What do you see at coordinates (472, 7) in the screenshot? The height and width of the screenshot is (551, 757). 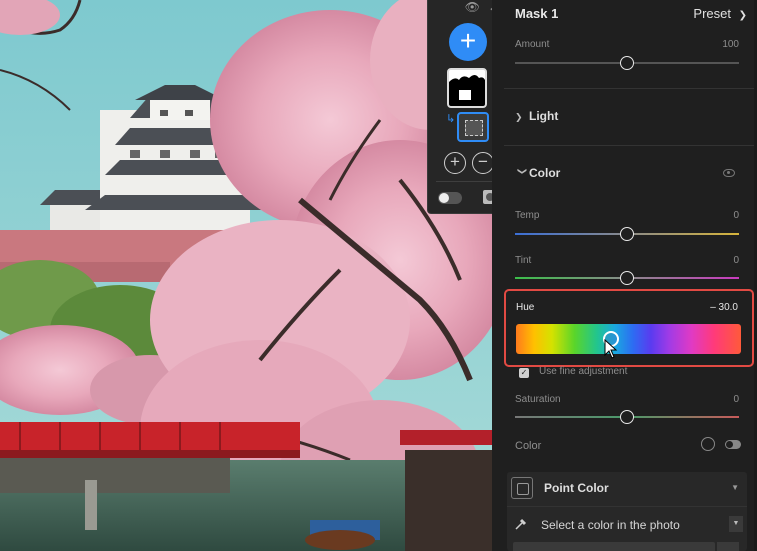 I see `eye-icon: 👁` at bounding box center [472, 7].